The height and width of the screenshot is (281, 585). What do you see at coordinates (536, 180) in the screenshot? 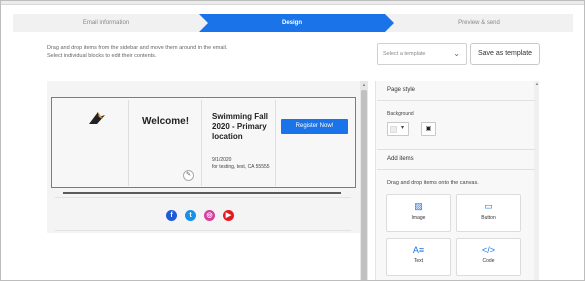
I see `sidebar-scrollbar` at bounding box center [536, 180].